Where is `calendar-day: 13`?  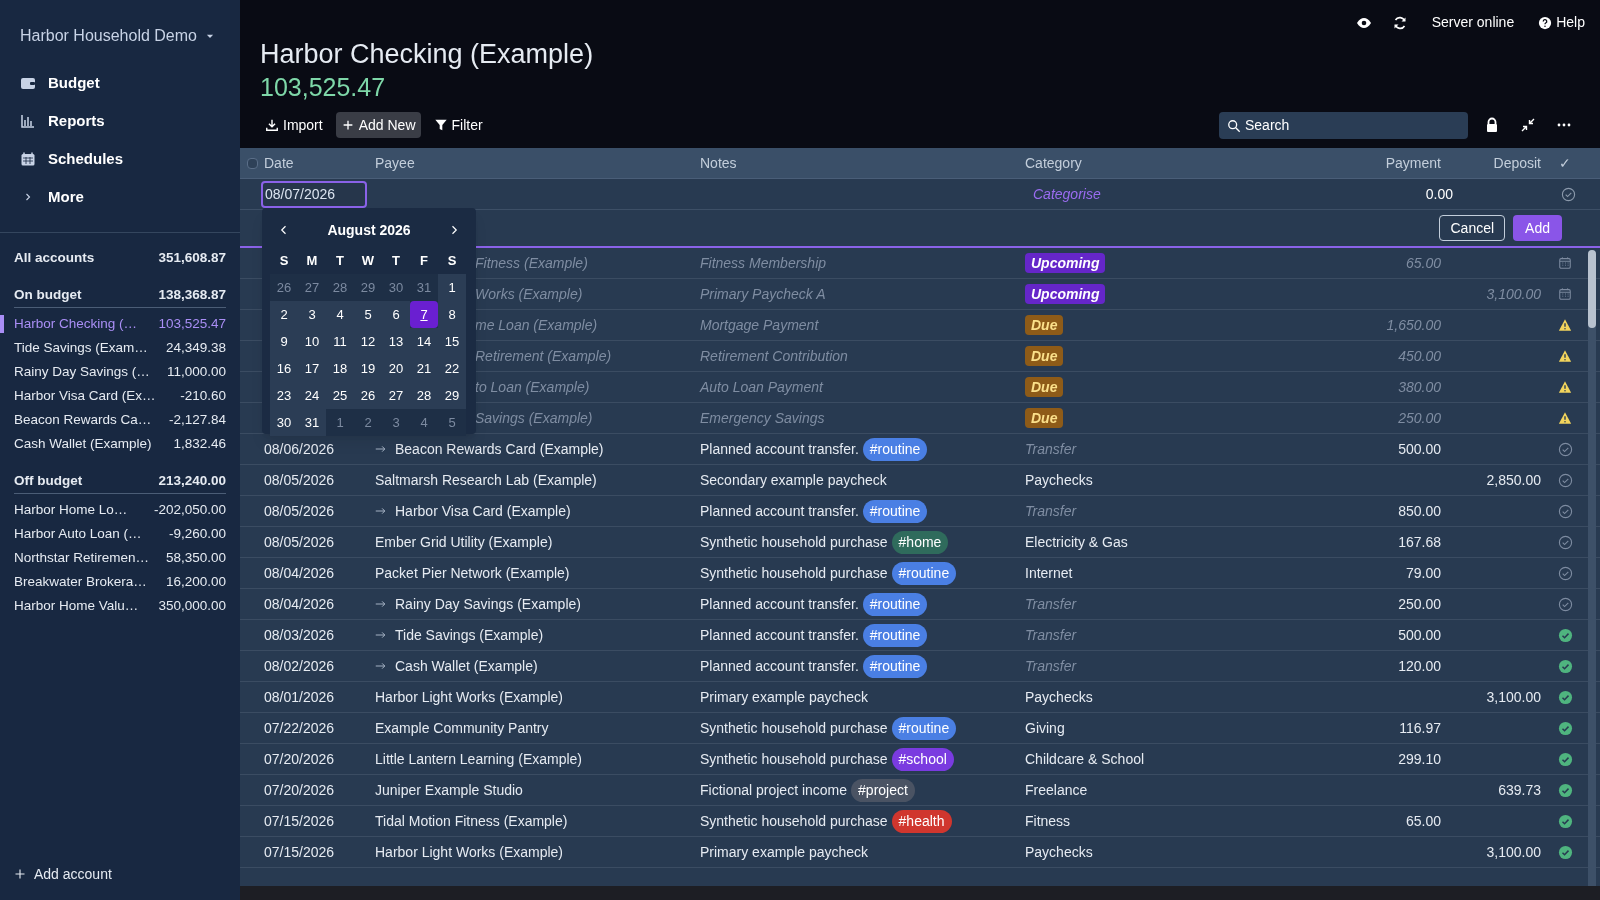 calendar-day: 13 is located at coordinates (396, 341).